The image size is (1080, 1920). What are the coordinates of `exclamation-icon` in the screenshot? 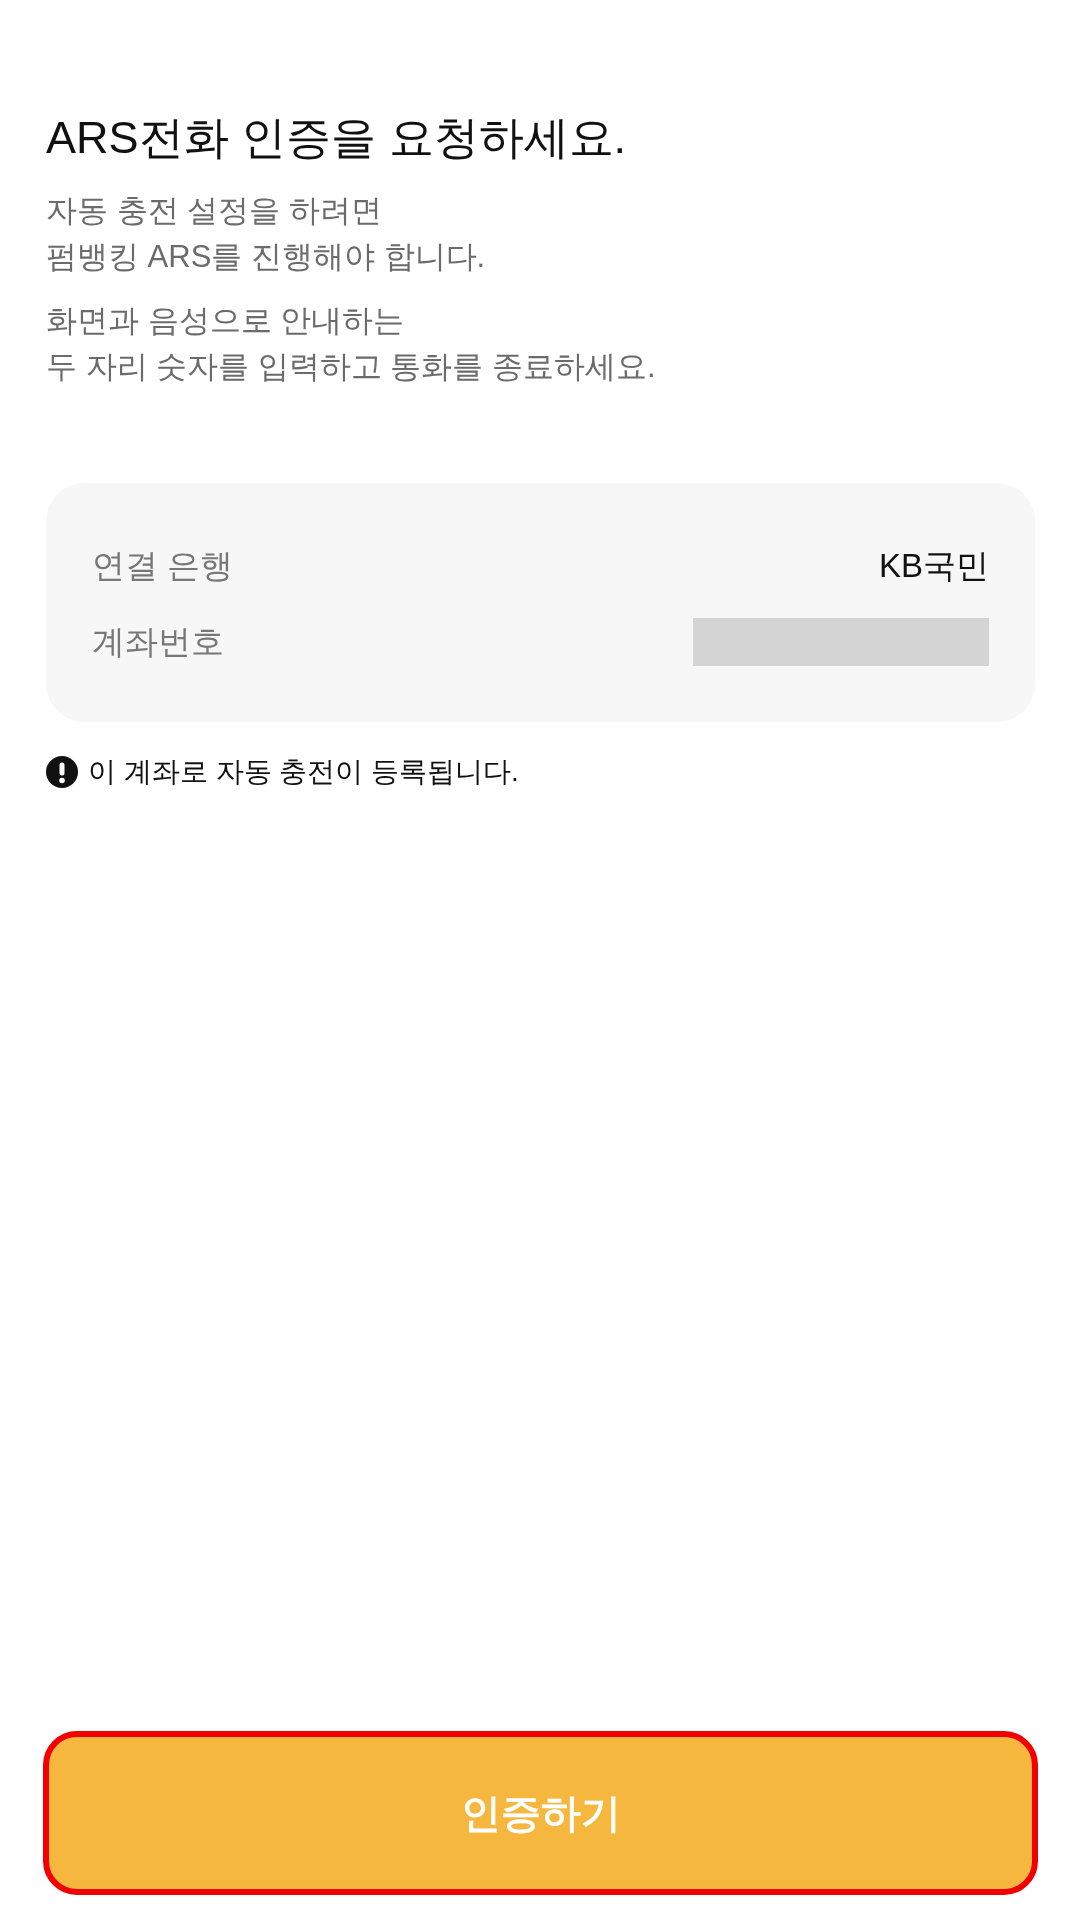 It's located at (62, 772).